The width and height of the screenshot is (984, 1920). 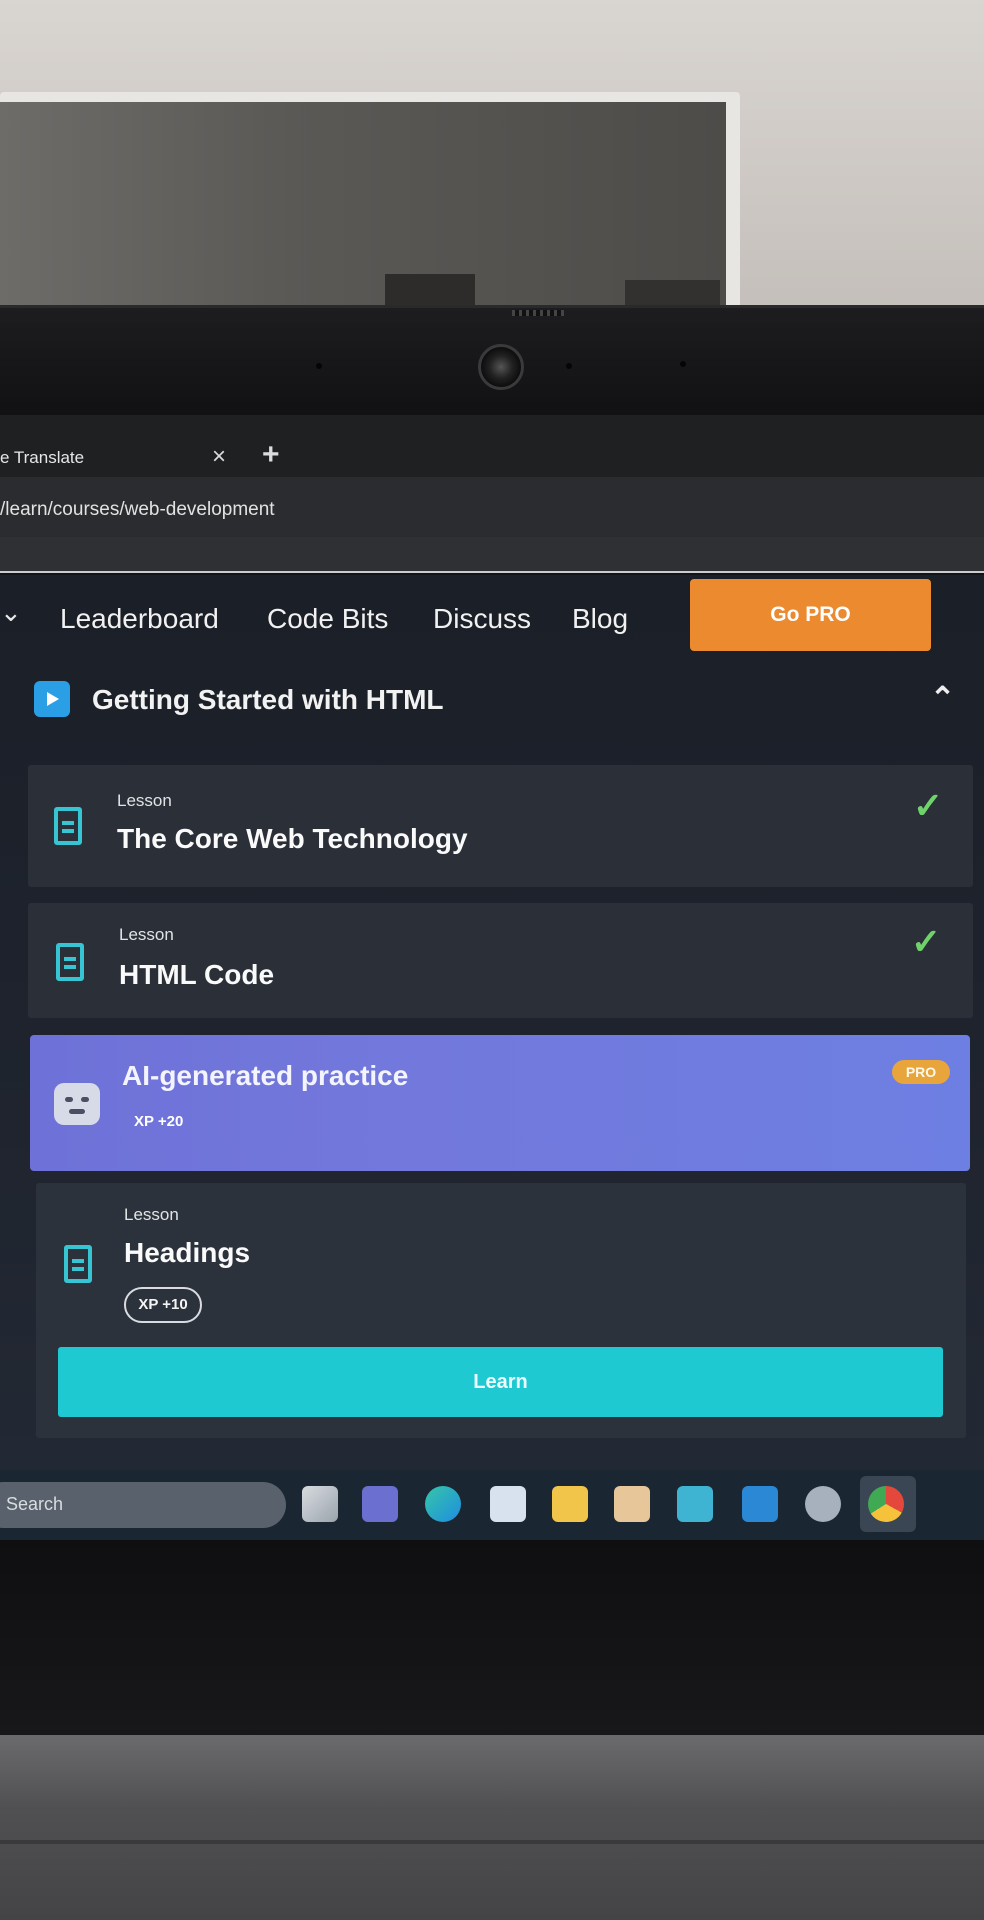 What do you see at coordinates (320, 1504) in the screenshot?
I see `task-view-icon` at bounding box center [320, 1504].